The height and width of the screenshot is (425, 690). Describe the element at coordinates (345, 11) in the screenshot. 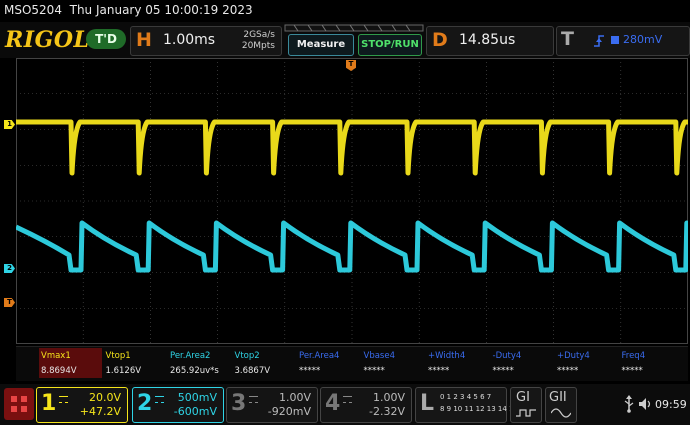

I see `status-bar: MSO5204 Thu January 05 10:00:19 2023` at that location.